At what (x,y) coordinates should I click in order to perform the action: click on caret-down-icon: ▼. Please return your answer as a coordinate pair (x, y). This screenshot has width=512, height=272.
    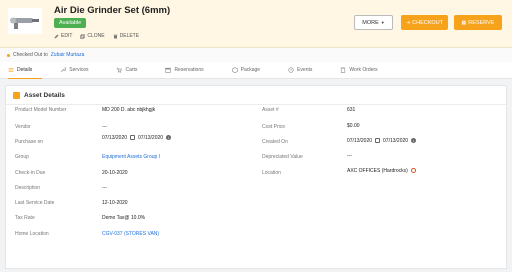
    Looking at the image, I should click on (382, 22).